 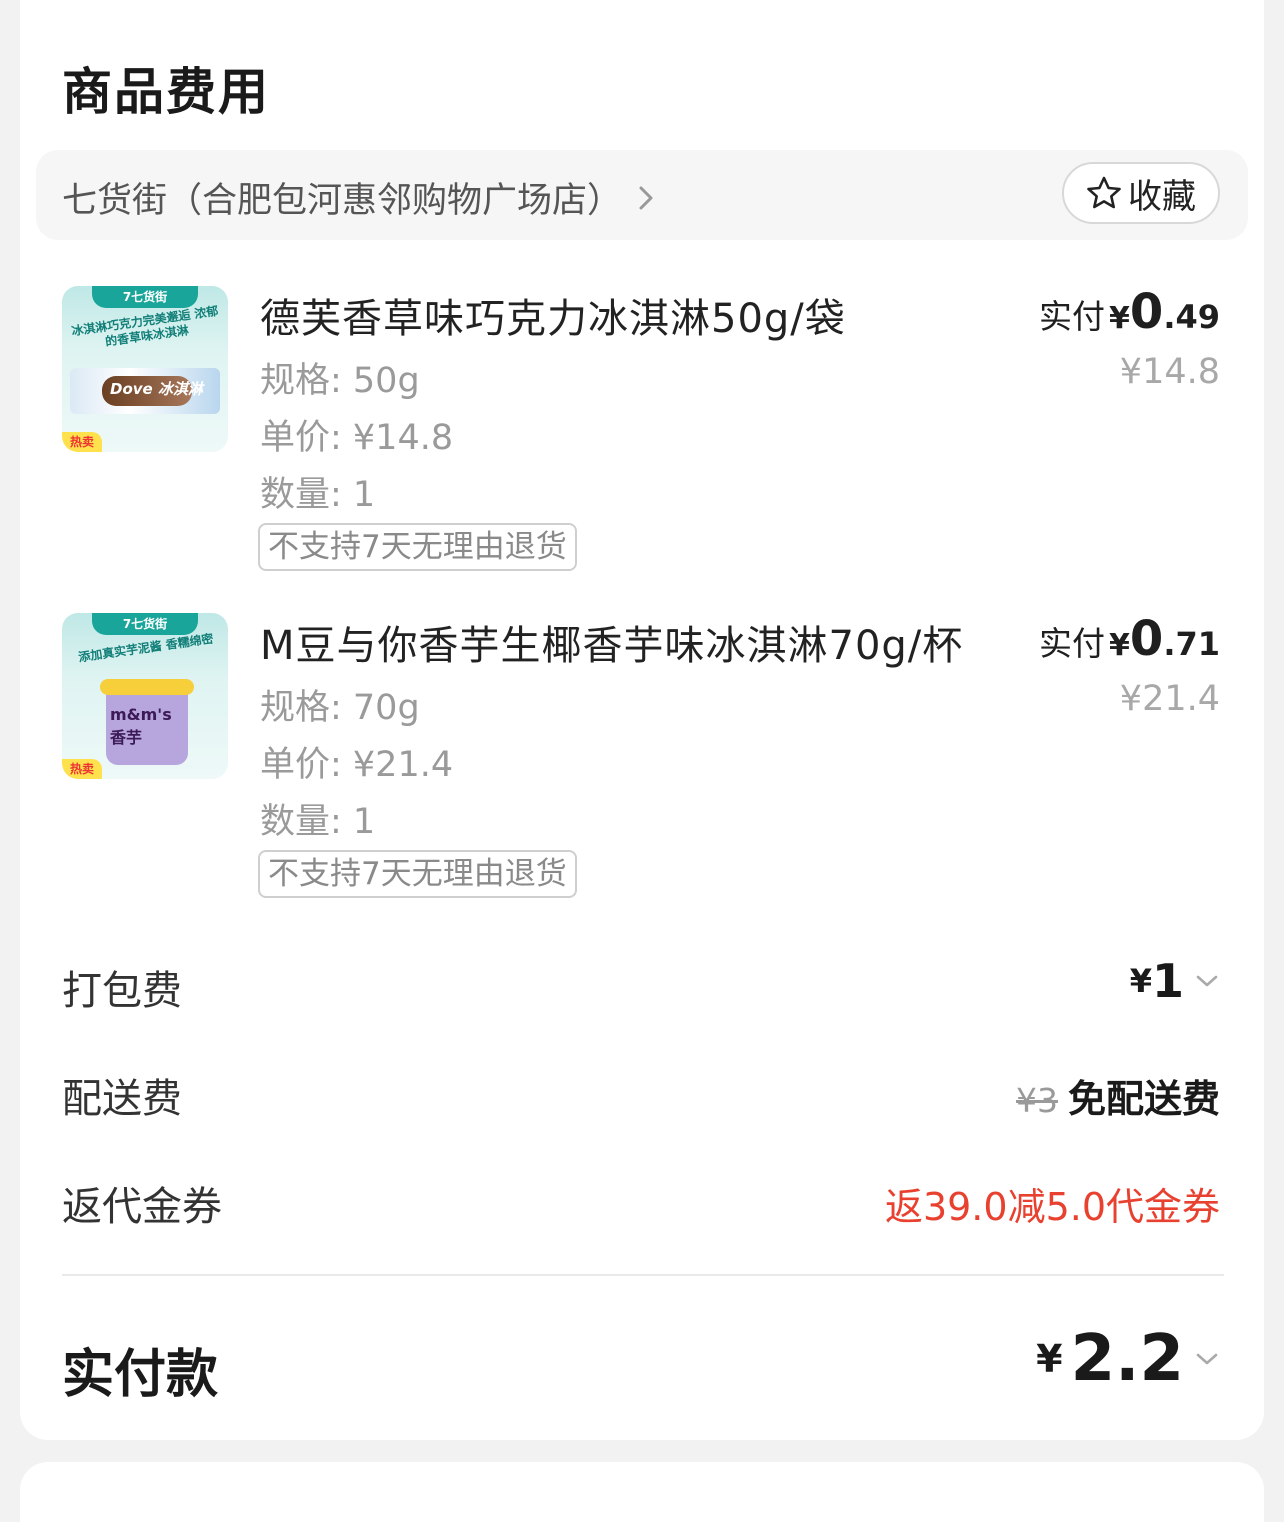 What do you see at coordinates (166, 92) in the screenshot?
I see `section-title: 商品费用` at bounding box center [166, 92].